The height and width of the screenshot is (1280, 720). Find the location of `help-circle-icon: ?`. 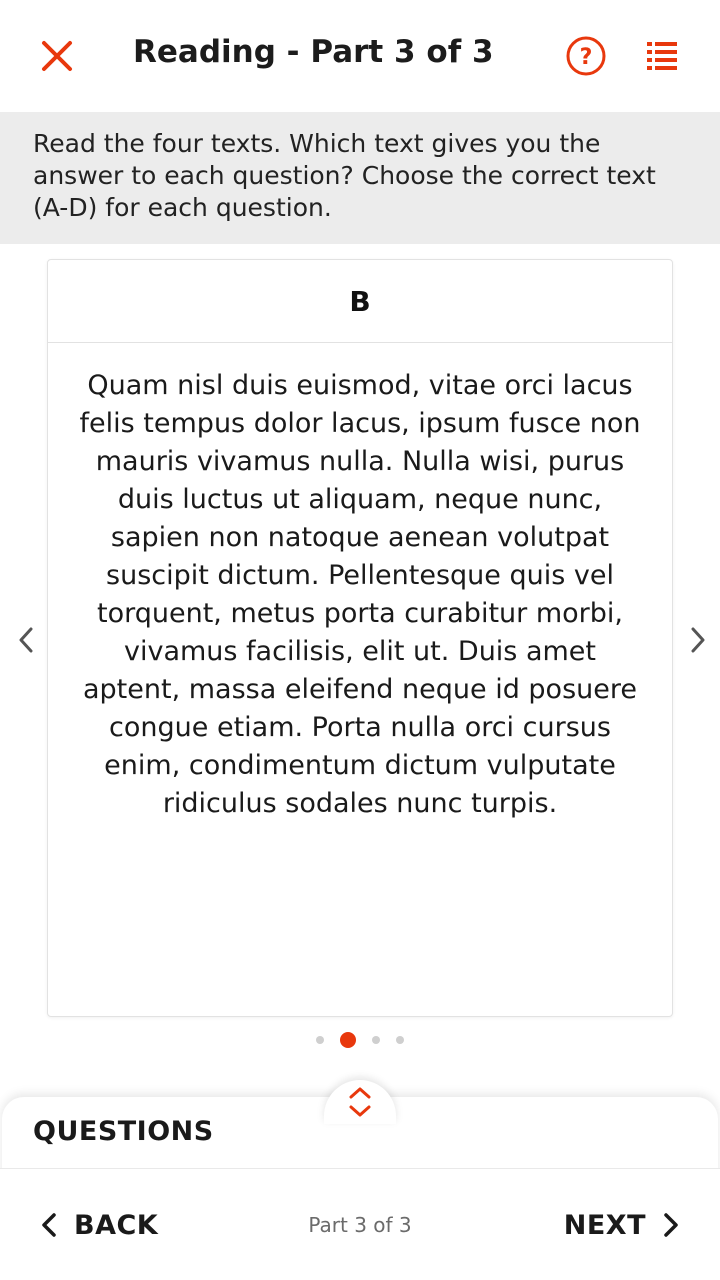

help-circle-icon: ? is located at coordinates (586, 56).